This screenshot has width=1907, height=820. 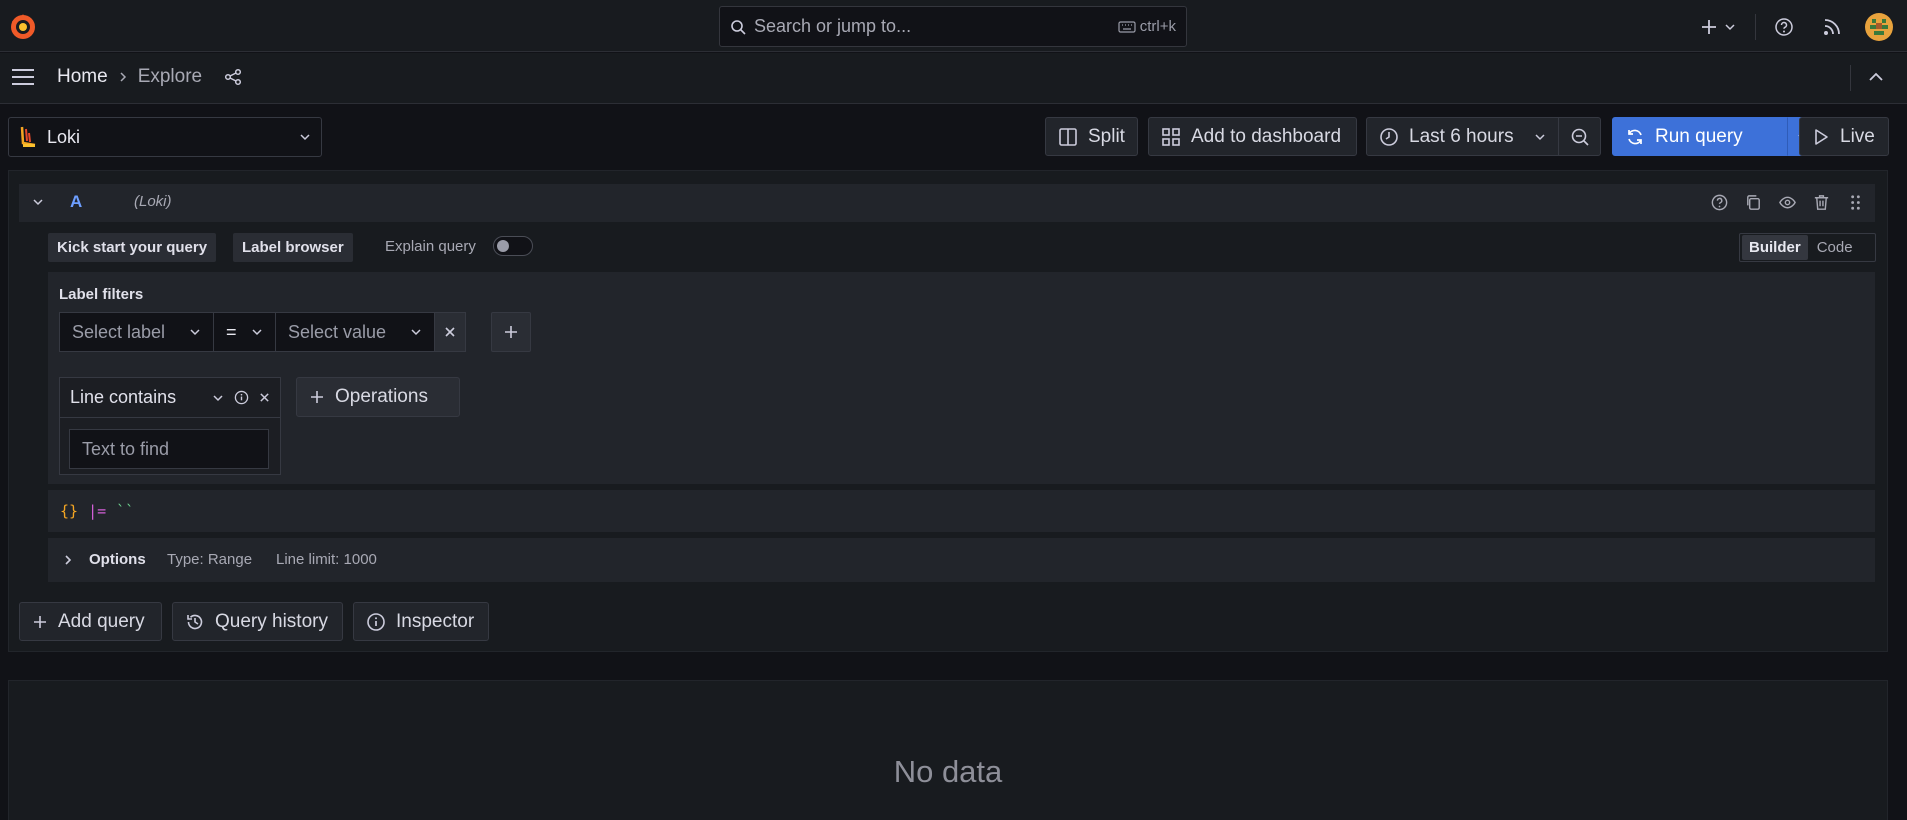 What do you see at coordinates (38, 202) in the screenshot?
I see `collapse-chevron-icon` at bounding box center [38, 202].